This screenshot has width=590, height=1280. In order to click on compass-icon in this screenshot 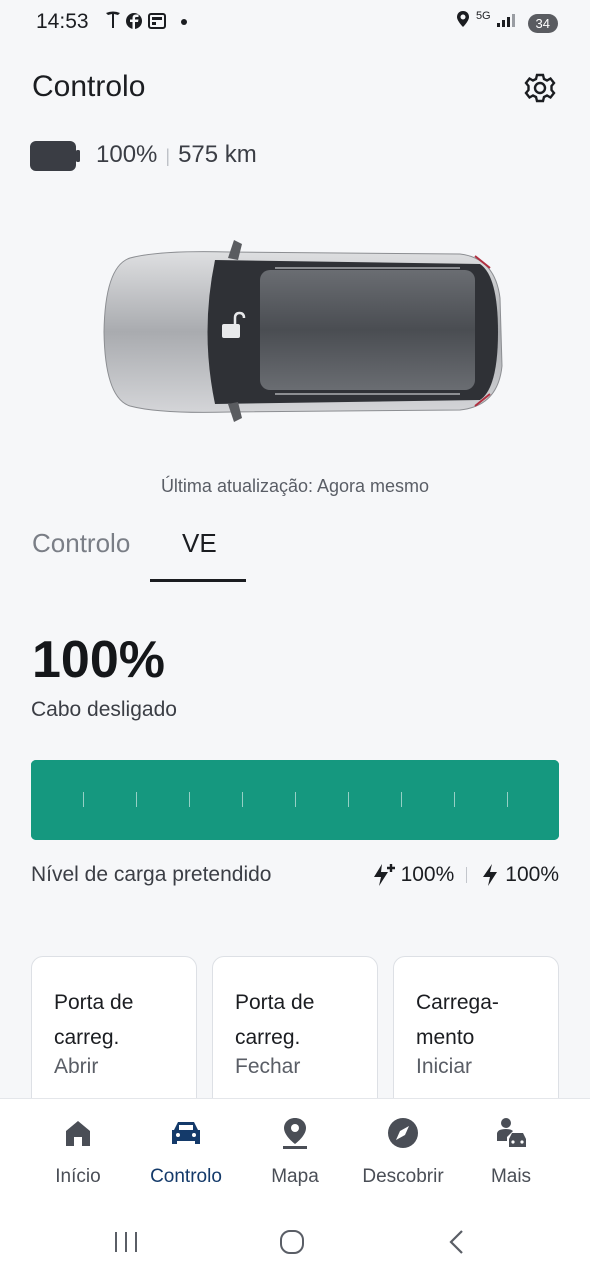, I will do `click(403, 1133)`.